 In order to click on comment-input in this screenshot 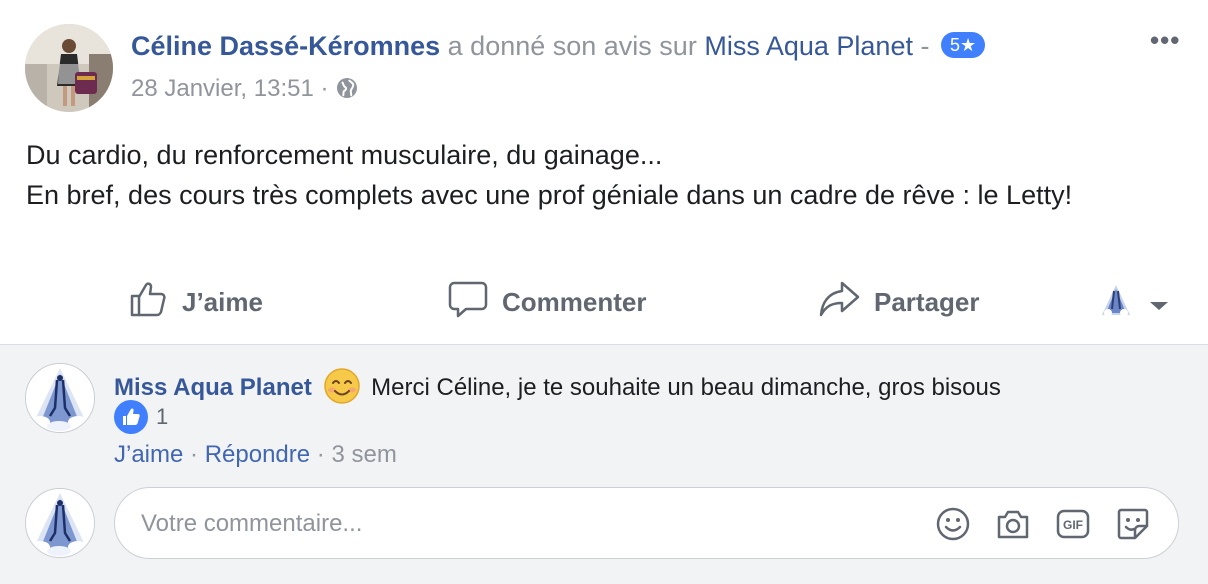, I will do `click(521, 524)`.